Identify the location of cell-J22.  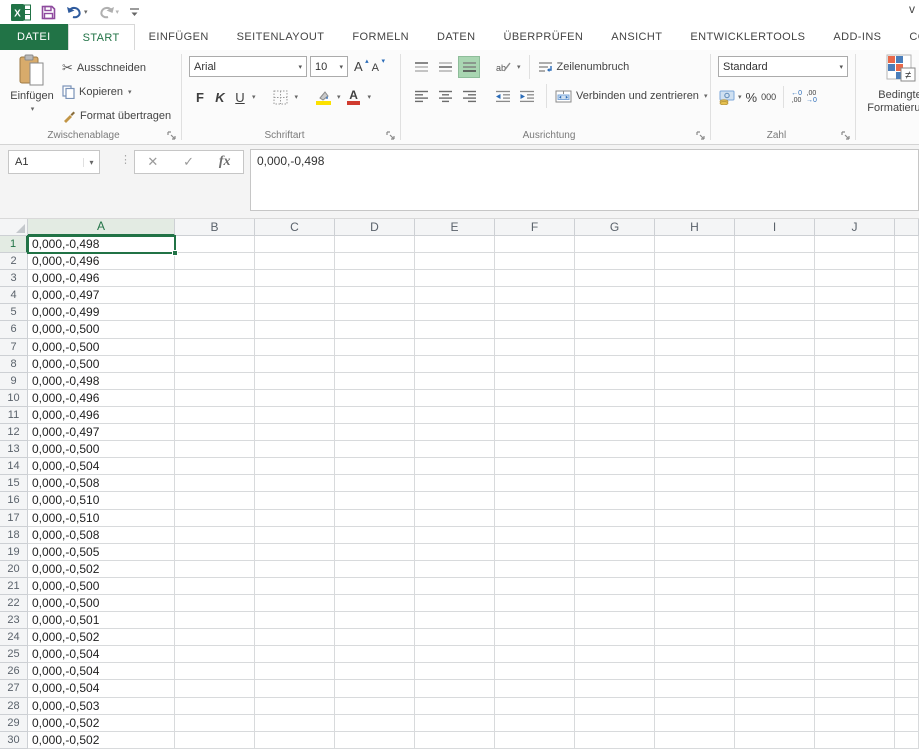
(855, 603).